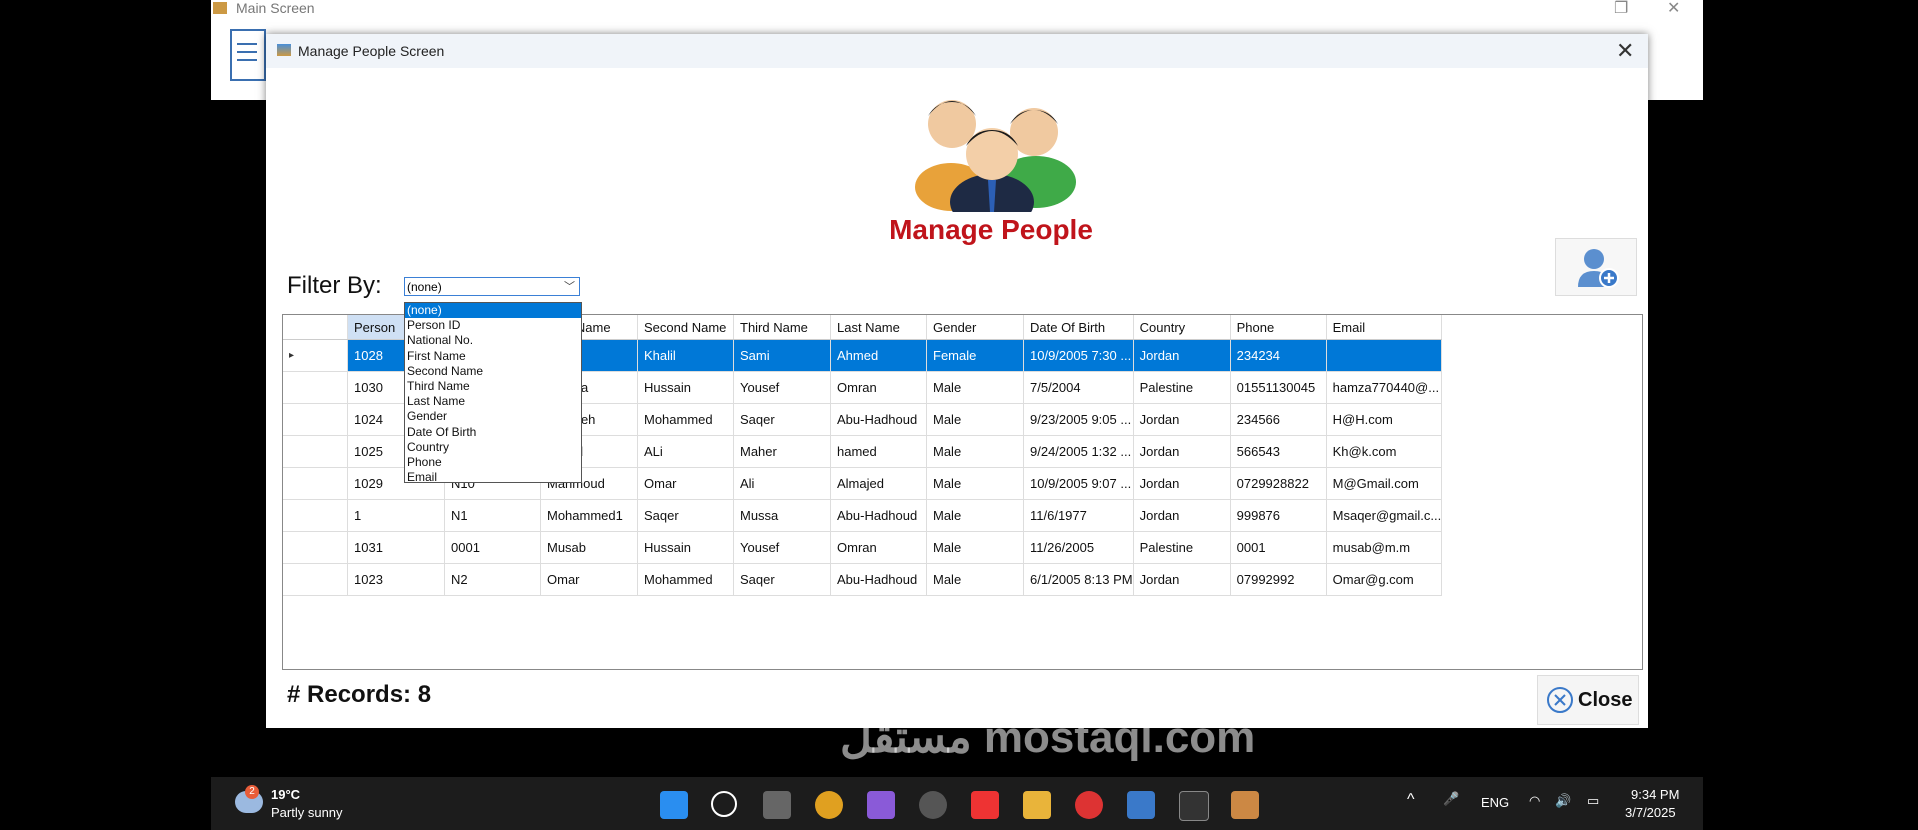 The height and width of the screenshot is (830, 1918). What do you see at coordinates (1411, 800) in the screenshot?
I see `chevron-up-icon: ^` at bounding box center [1411, 800].